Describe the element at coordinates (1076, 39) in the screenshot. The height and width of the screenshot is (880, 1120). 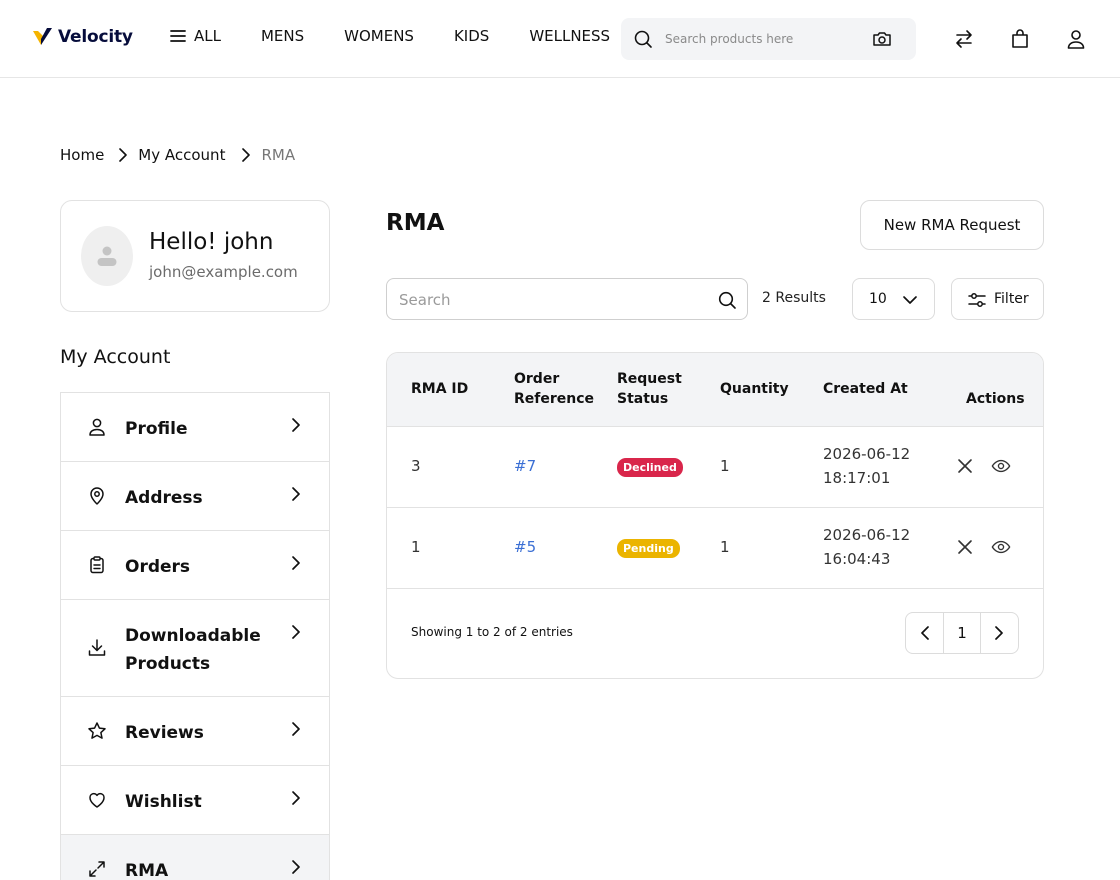
I see `account-user-icon` at that location.